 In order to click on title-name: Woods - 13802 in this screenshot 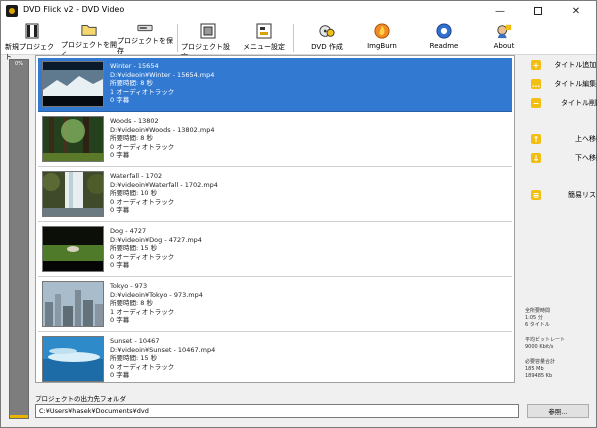, I will do `click(134, 121)`.